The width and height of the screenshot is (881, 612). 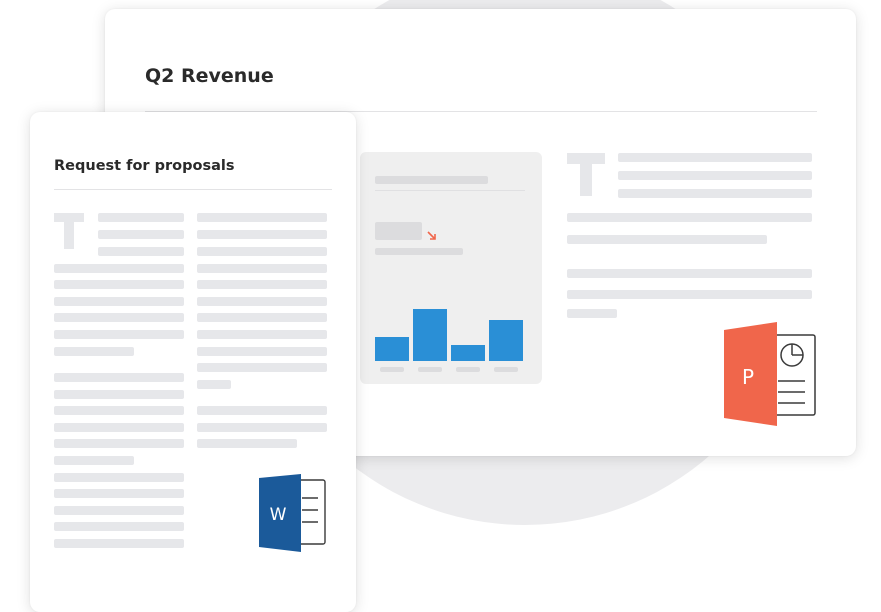 What do you see at coordinates (209, 76) in the screenshot?
I see `slide-title: Q2 Revenue` at bounding box center [209, 76].